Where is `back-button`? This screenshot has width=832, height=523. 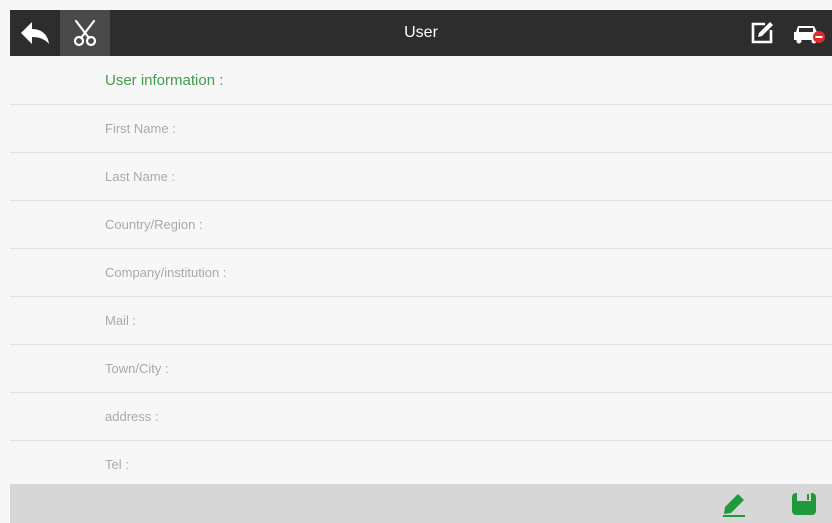
back-button is located at coordinates (35, 33).